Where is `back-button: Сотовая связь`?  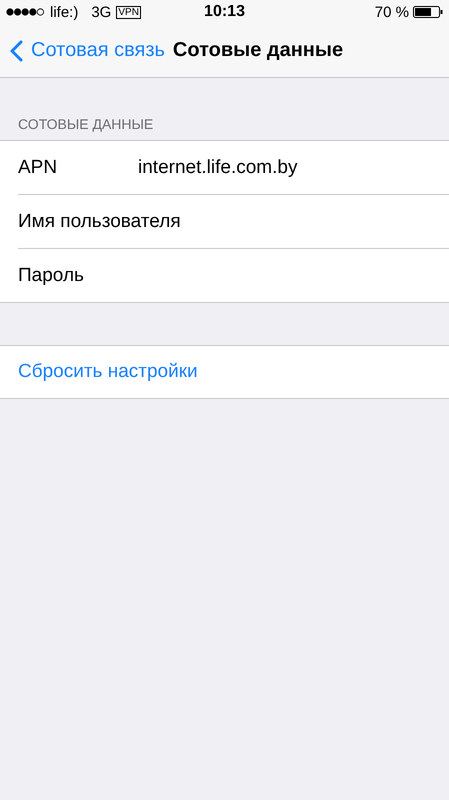
back-button: Сотовая связь is located at coordinates (87, 50).